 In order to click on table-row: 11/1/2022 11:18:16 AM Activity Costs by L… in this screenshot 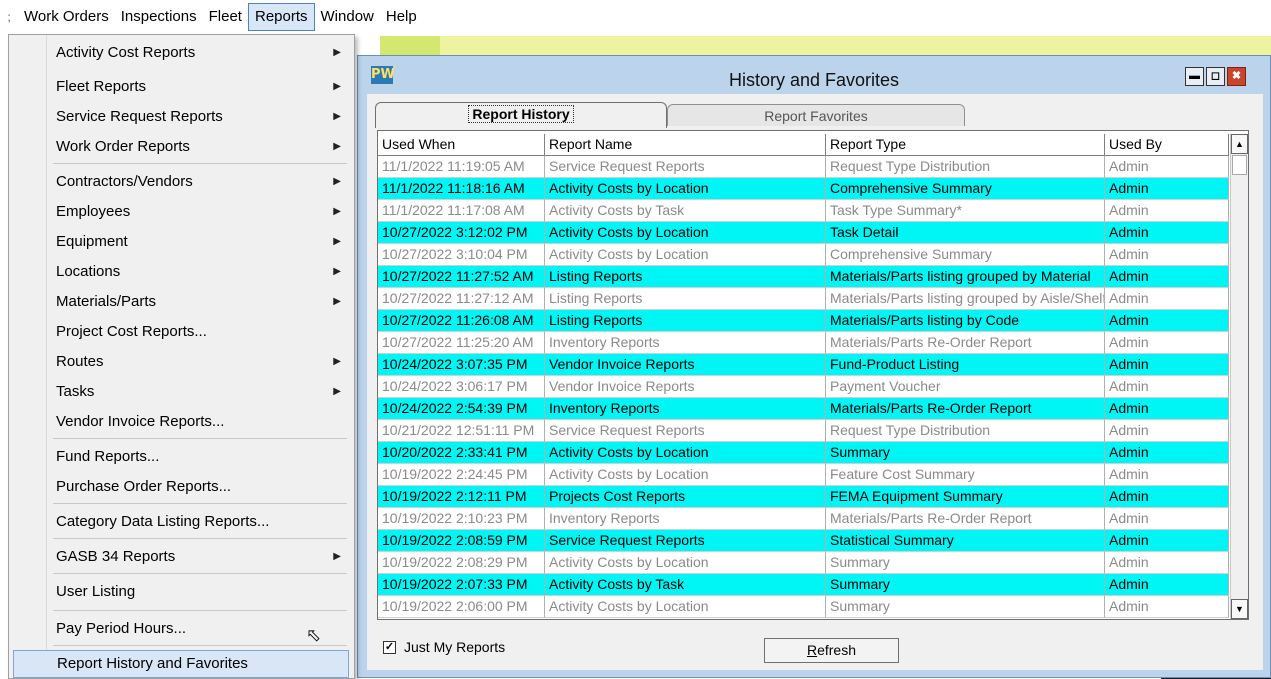, I will do `click(803, 189)`.